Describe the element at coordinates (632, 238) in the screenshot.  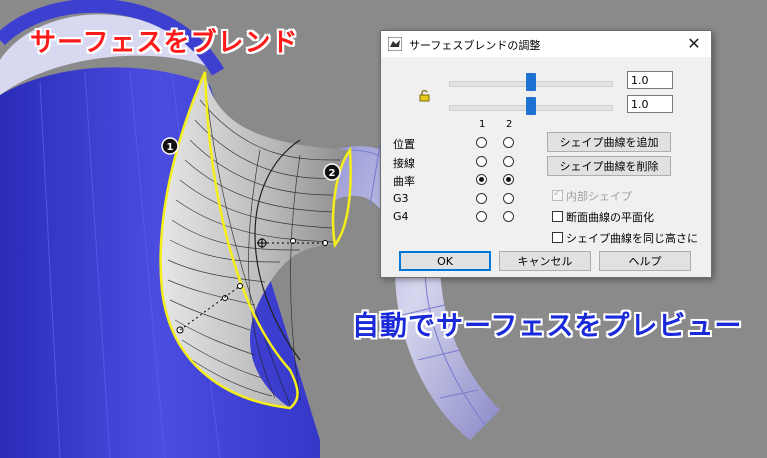
I see `same-height-label: シェイプ曲線を同じ高さに` at that location.